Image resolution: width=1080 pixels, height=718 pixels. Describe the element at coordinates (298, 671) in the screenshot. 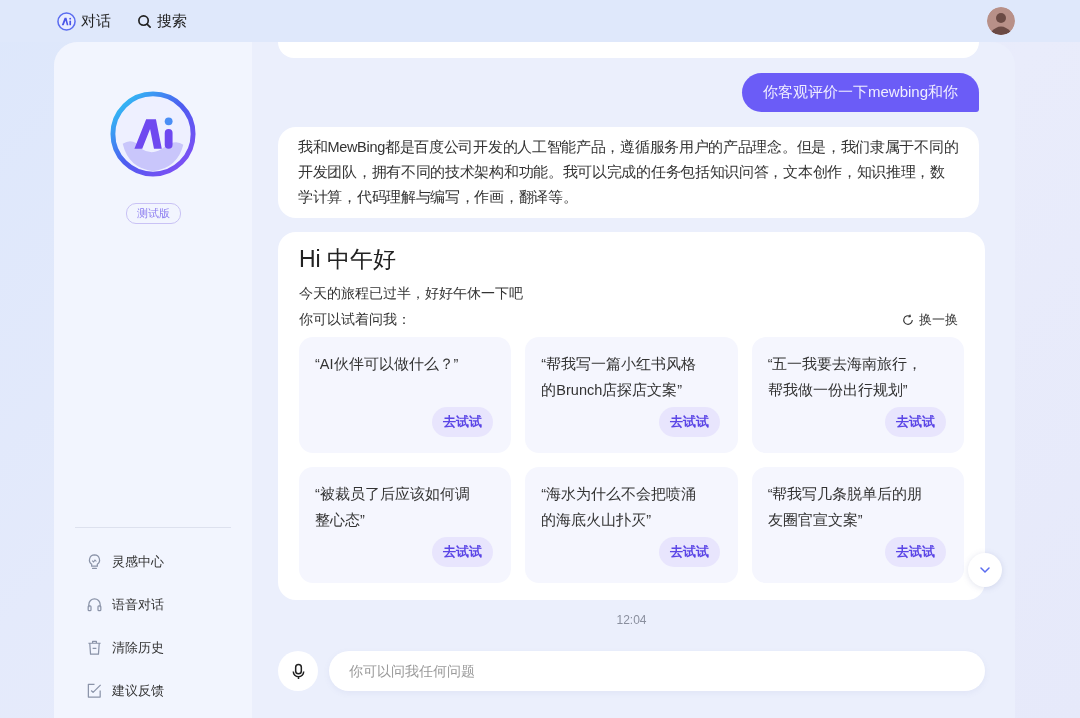

I see `microphone-button` at that location.